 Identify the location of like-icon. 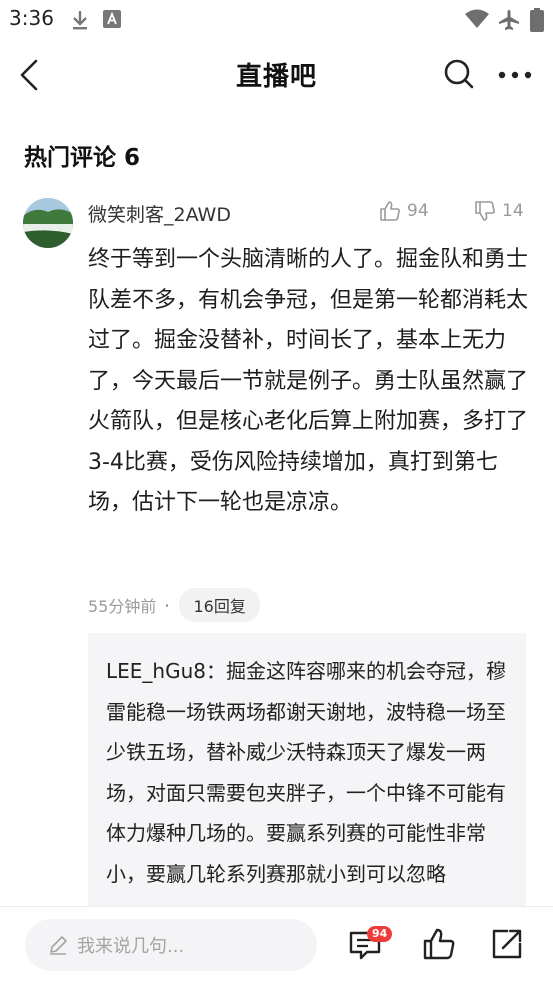
(439, 944).